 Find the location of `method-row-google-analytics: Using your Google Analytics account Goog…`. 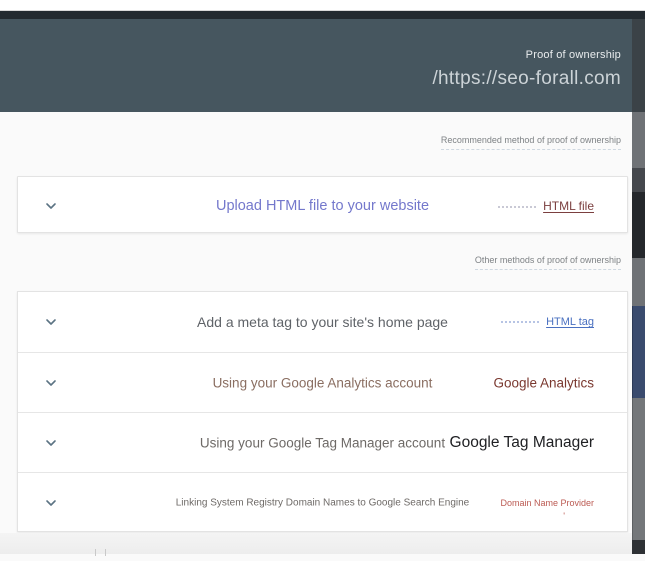

method-row-google-analytics: Using your Google Analytics account Goog… is located at coordinates (322, 382).